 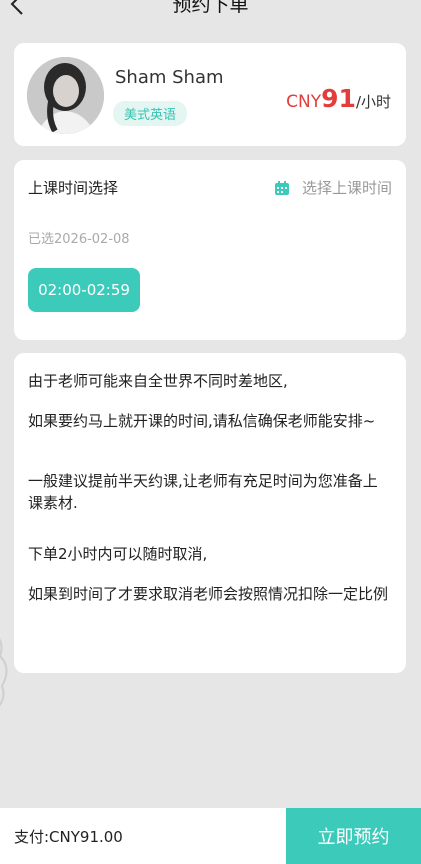 What do you see at coordinates (68, 836) in the screenshot?
I see `payment-total: 支付:CNY91.00` at bounding box center [68, 836].